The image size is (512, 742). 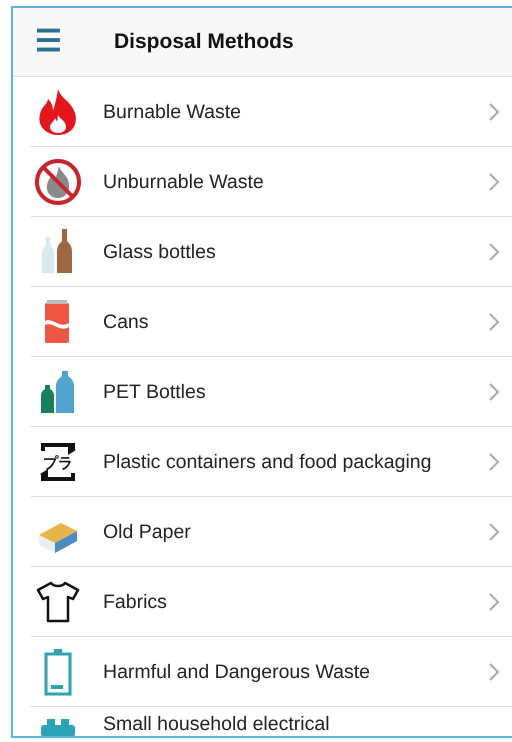 What do you see at coordinates (262, 252) in the screenshot?
I see `list-item: Glass bottles` at bounding box center [262, 252].